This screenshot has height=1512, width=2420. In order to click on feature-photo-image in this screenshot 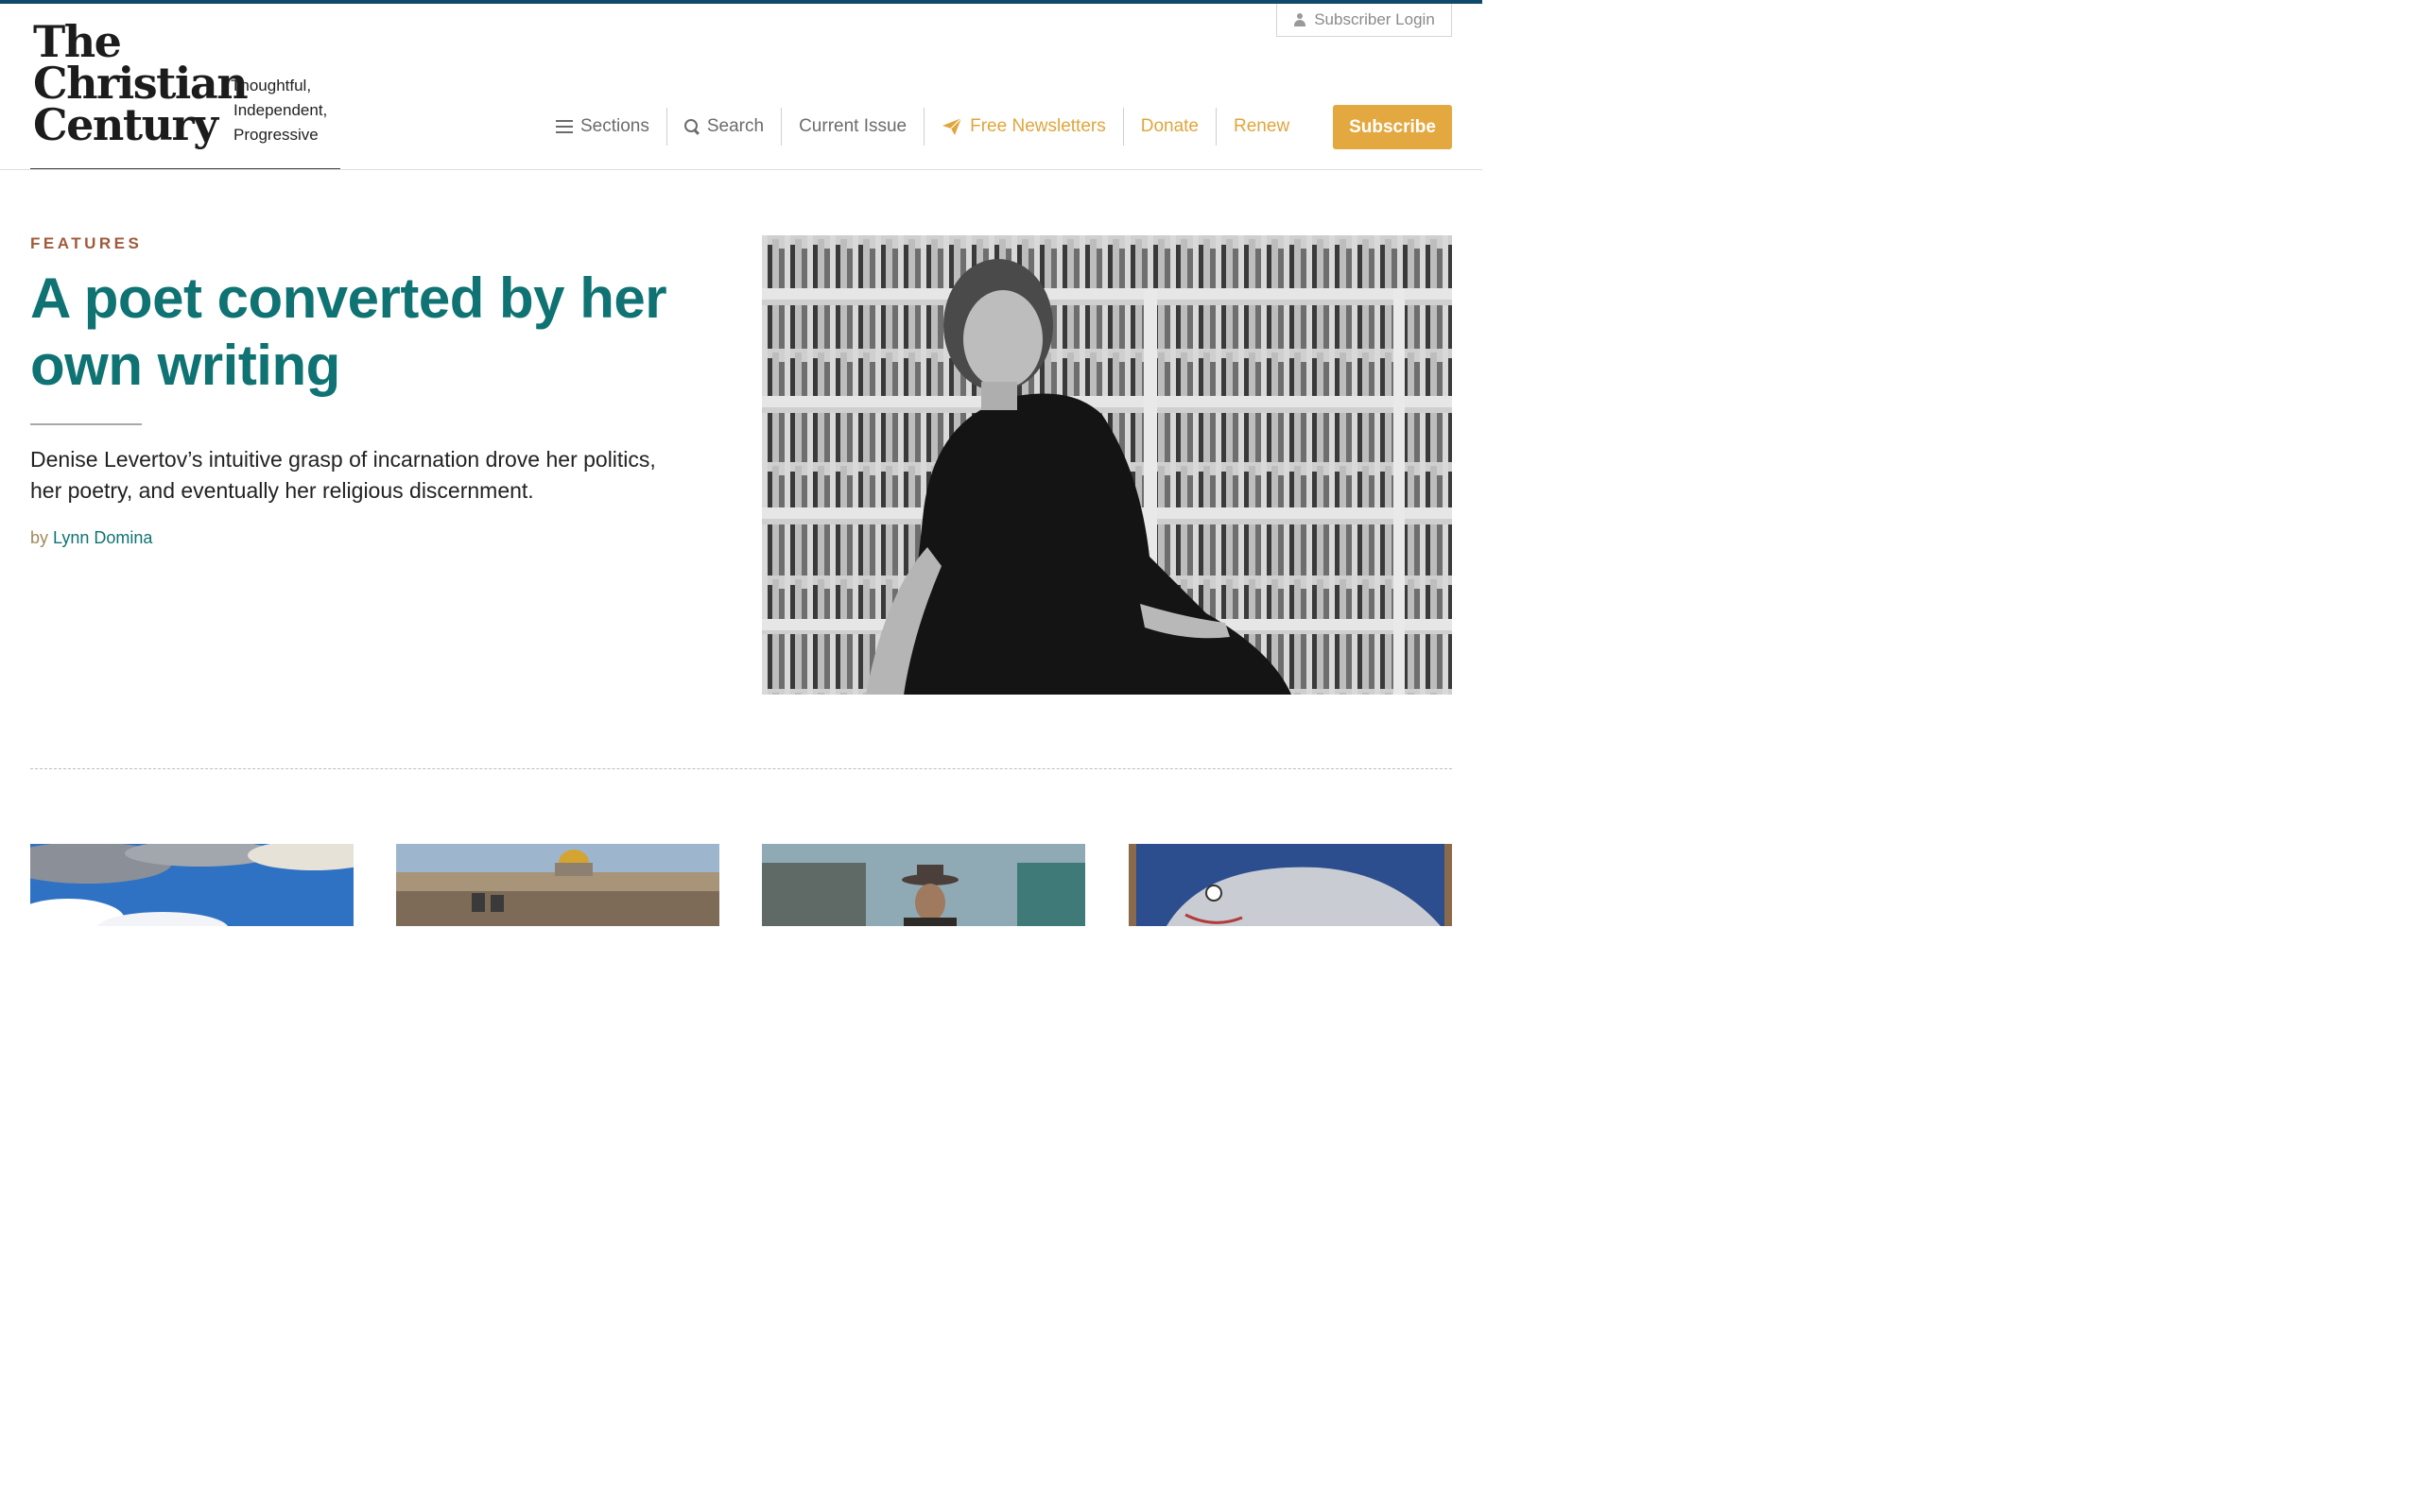, I will do `click(1107, 465)`.